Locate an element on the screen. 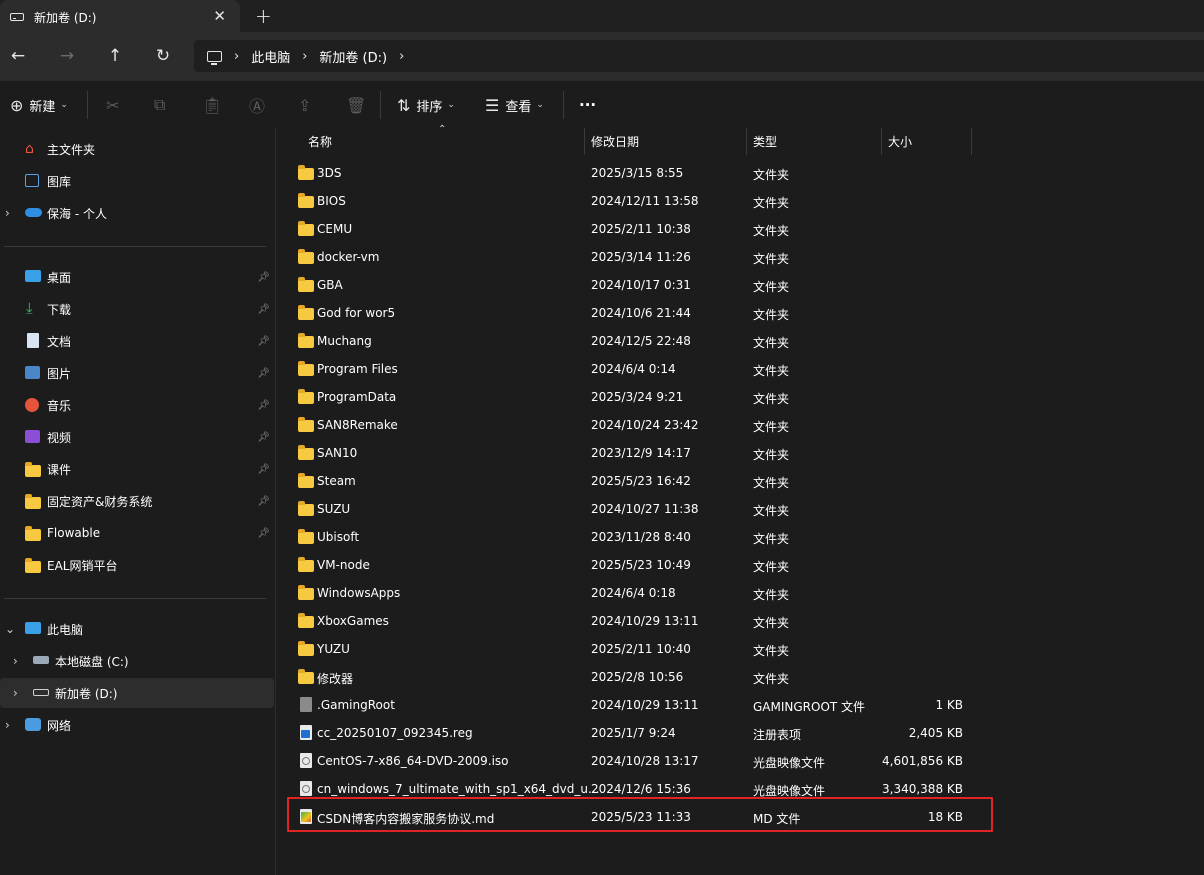 This screenshot has height=875, width=1204. column-header-date: 修改日期 is located at coordinates (665, 141).